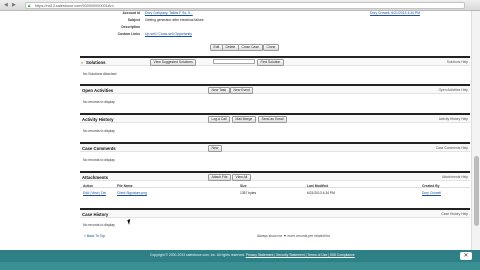 Image resolution: width=480 pixels, height=270 pixels. I want to click on clone-button: Clone, so click(271, 47).